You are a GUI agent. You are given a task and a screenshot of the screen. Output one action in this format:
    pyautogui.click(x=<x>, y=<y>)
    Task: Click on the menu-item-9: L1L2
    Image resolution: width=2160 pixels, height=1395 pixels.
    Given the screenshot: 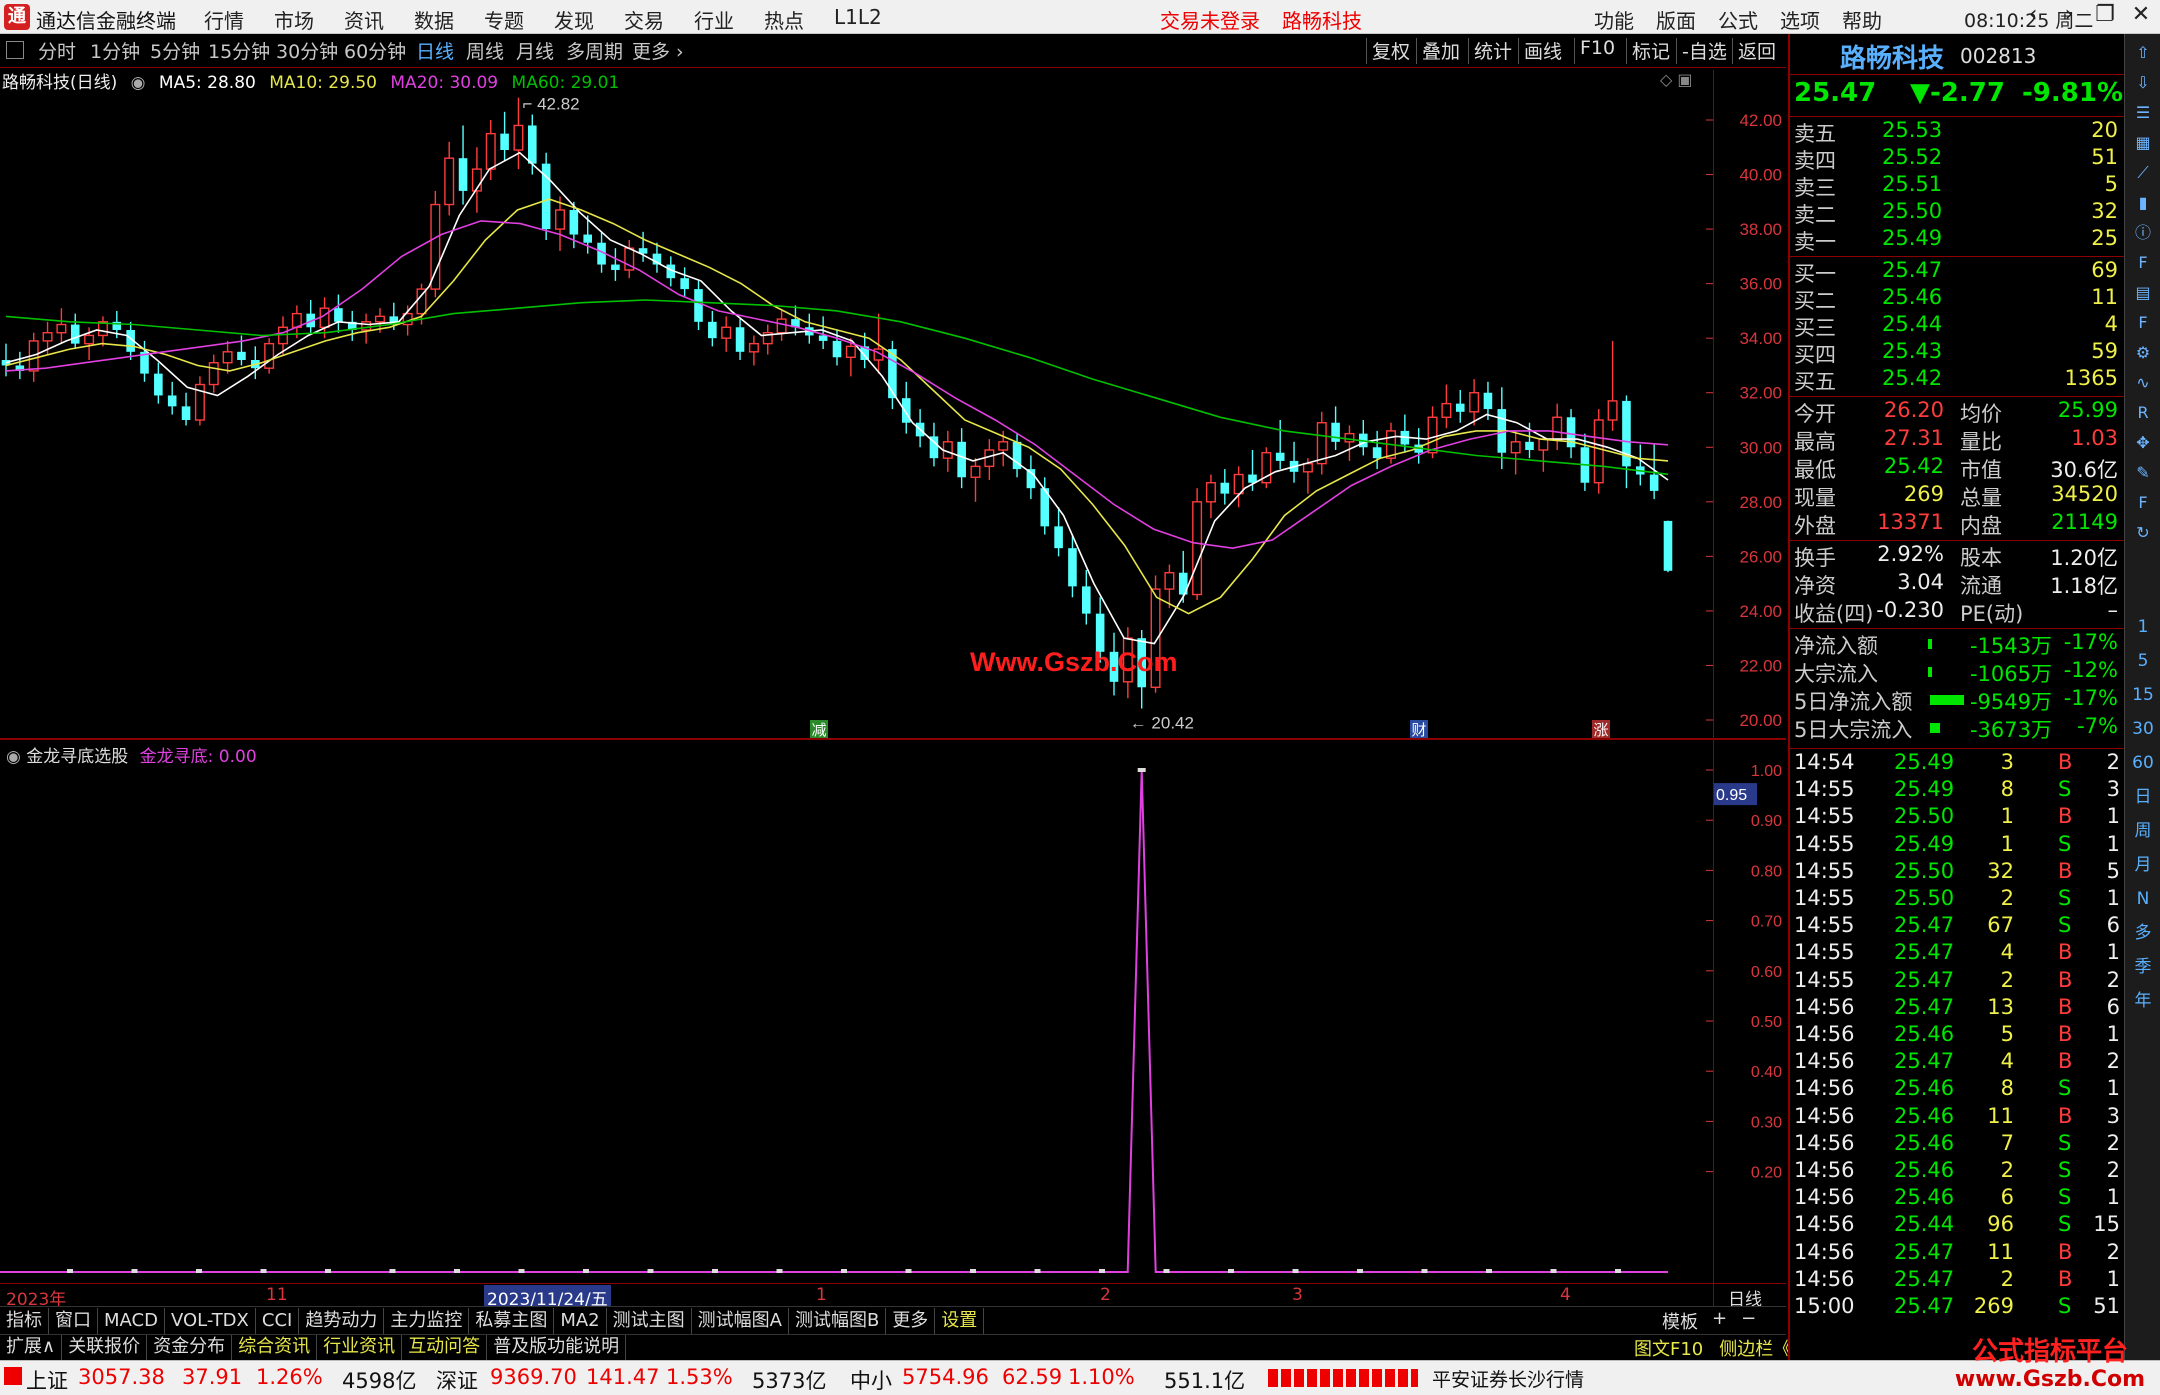 What is the action you would take?
    pyautogui.click(x=858, y=19)
    